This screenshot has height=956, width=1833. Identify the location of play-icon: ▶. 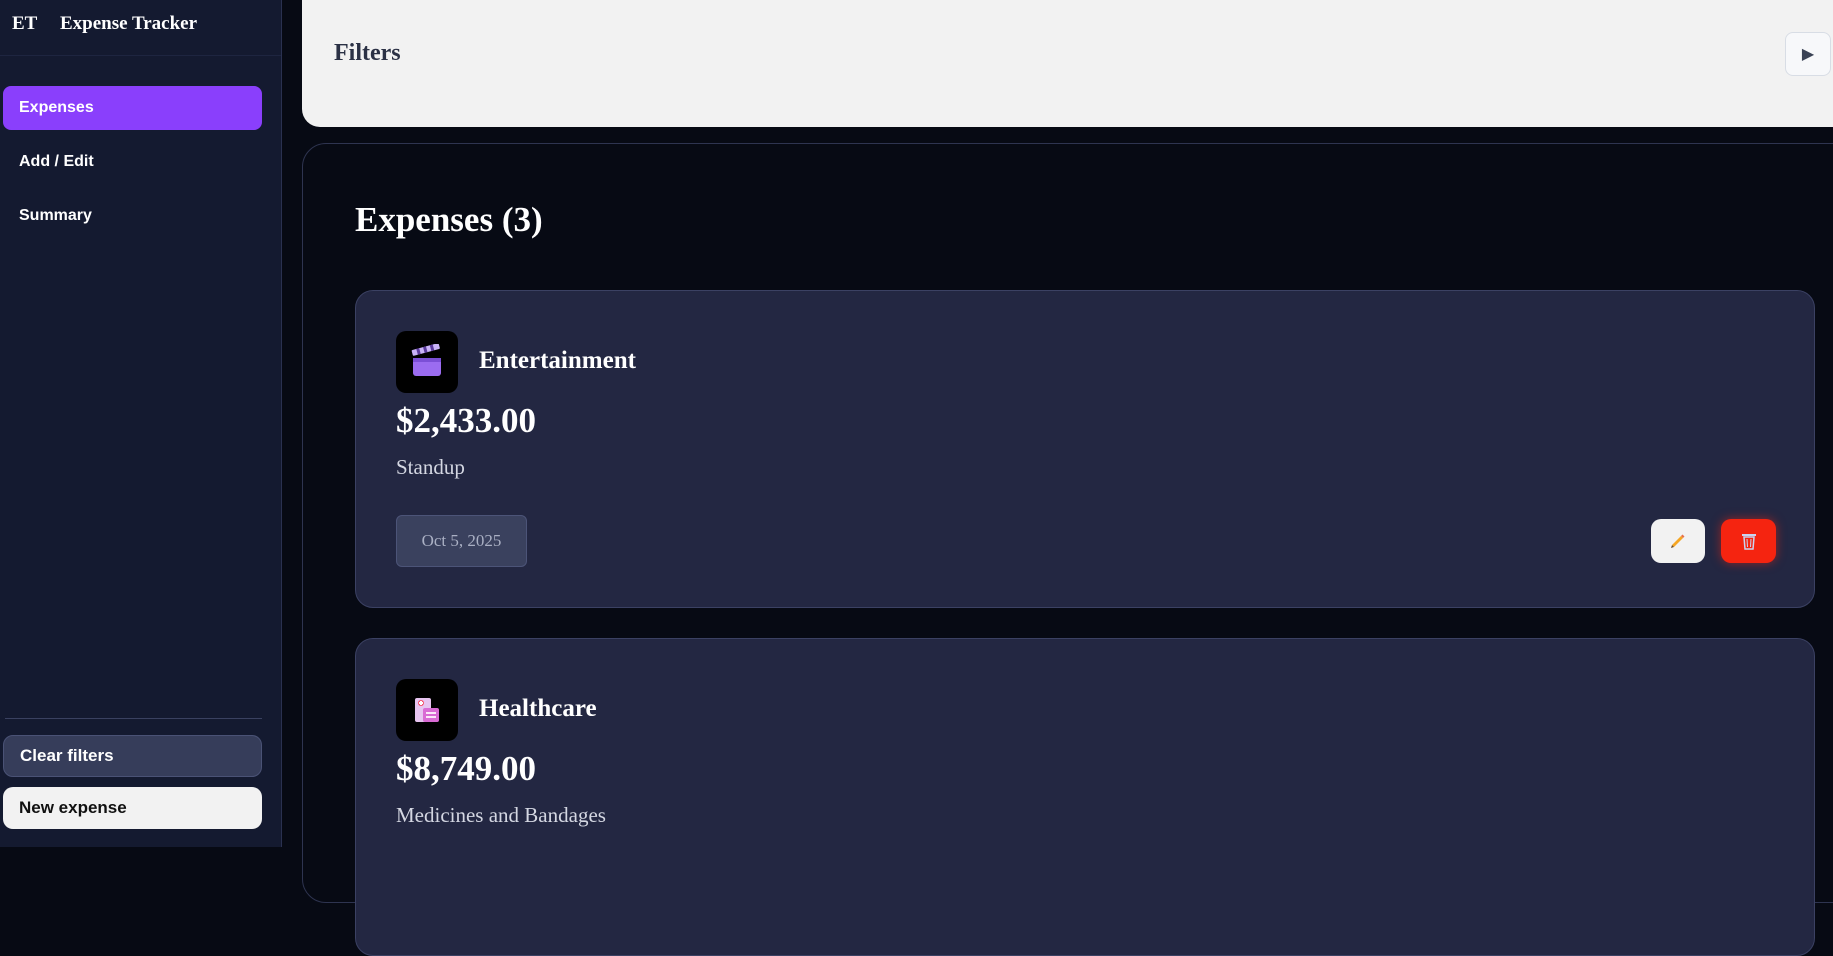
(1808, 54).